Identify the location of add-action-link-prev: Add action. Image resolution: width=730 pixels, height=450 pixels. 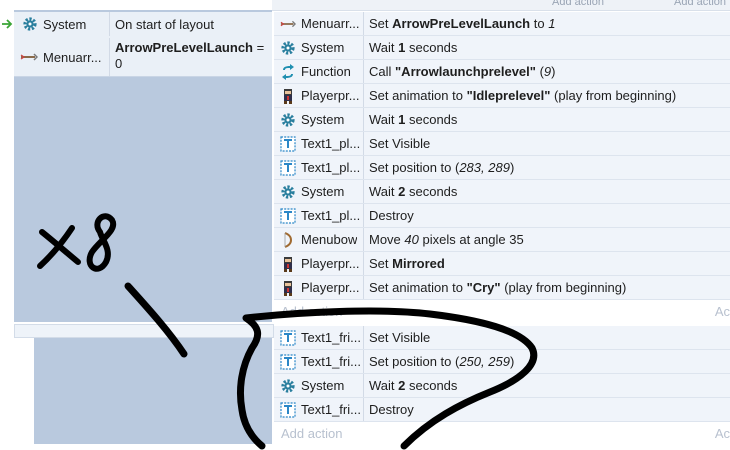
(578, 4).